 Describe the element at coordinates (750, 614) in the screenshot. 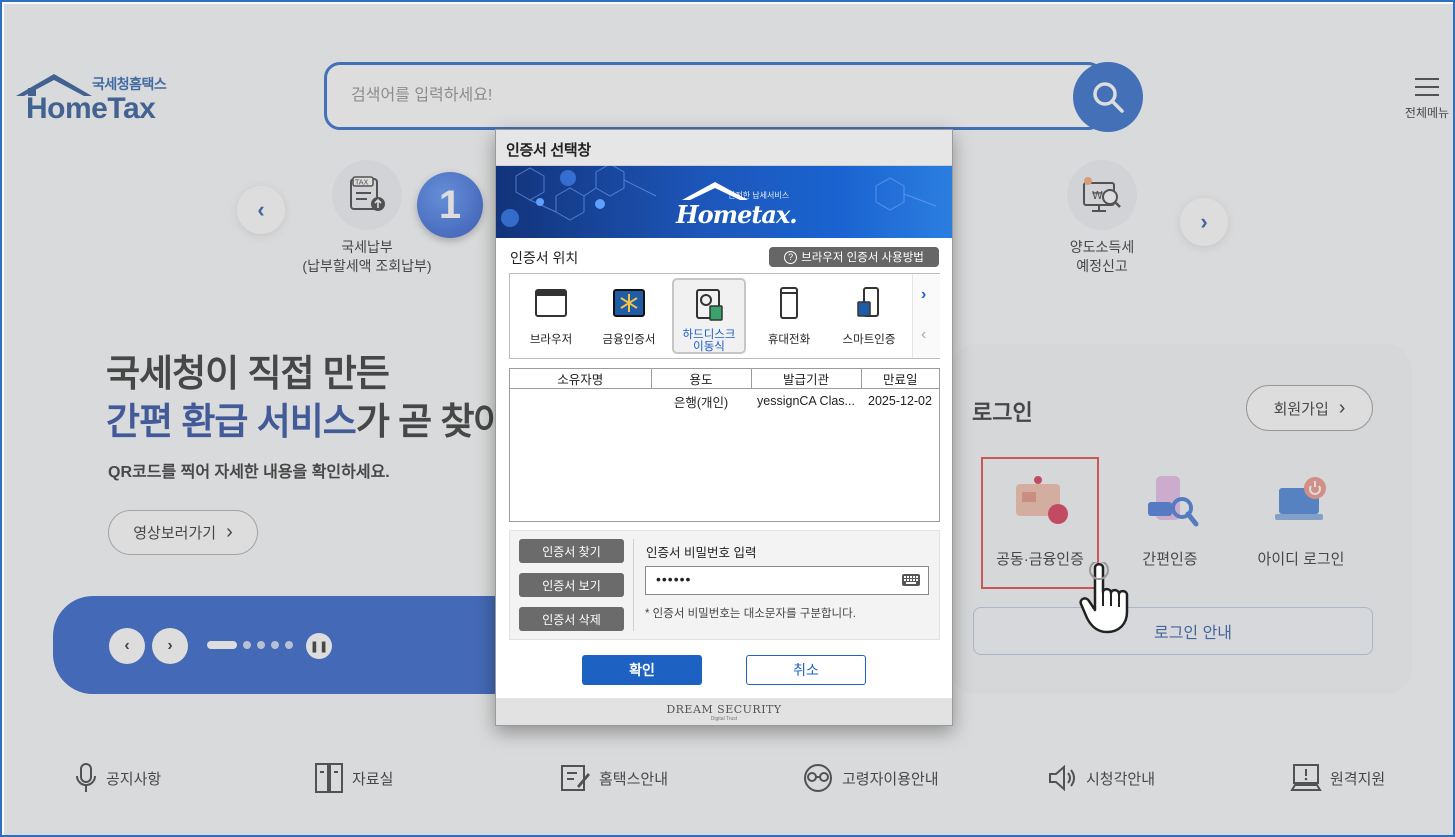

I see `password-note: * 인증서 비밀번호는 대소문자를 구분합니다.` at that location.